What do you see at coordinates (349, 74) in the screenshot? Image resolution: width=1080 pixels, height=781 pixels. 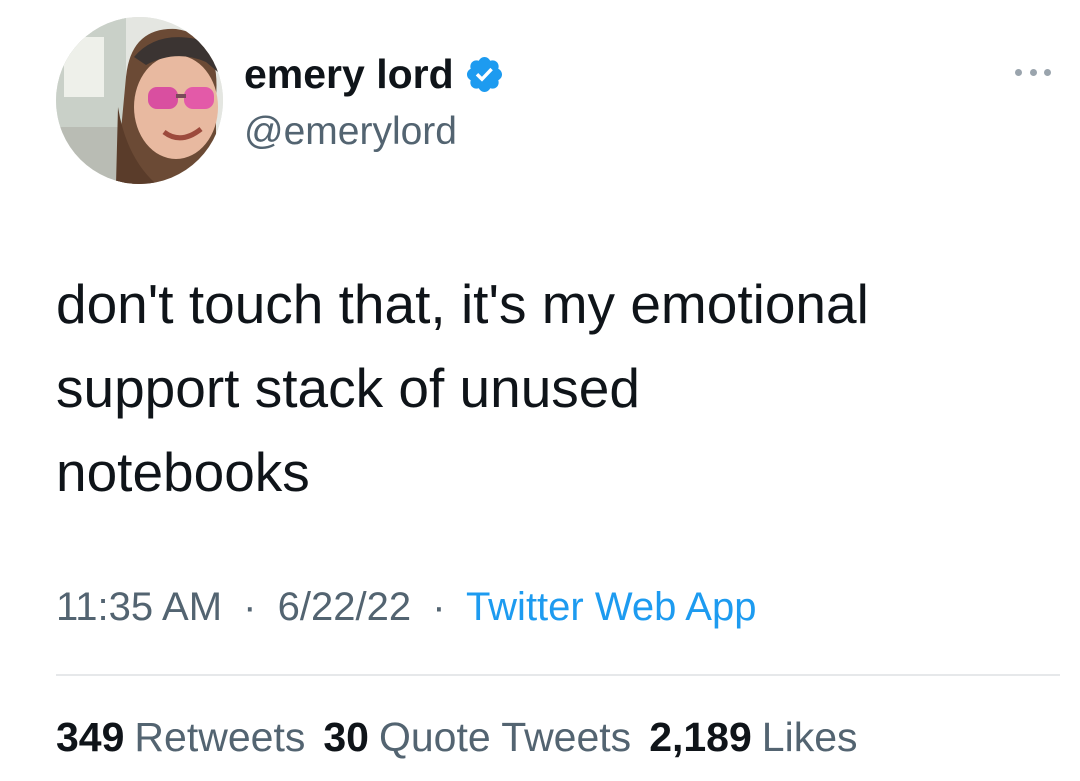 I see `display-name-text: emery lord` at bounding box center [349, 74].